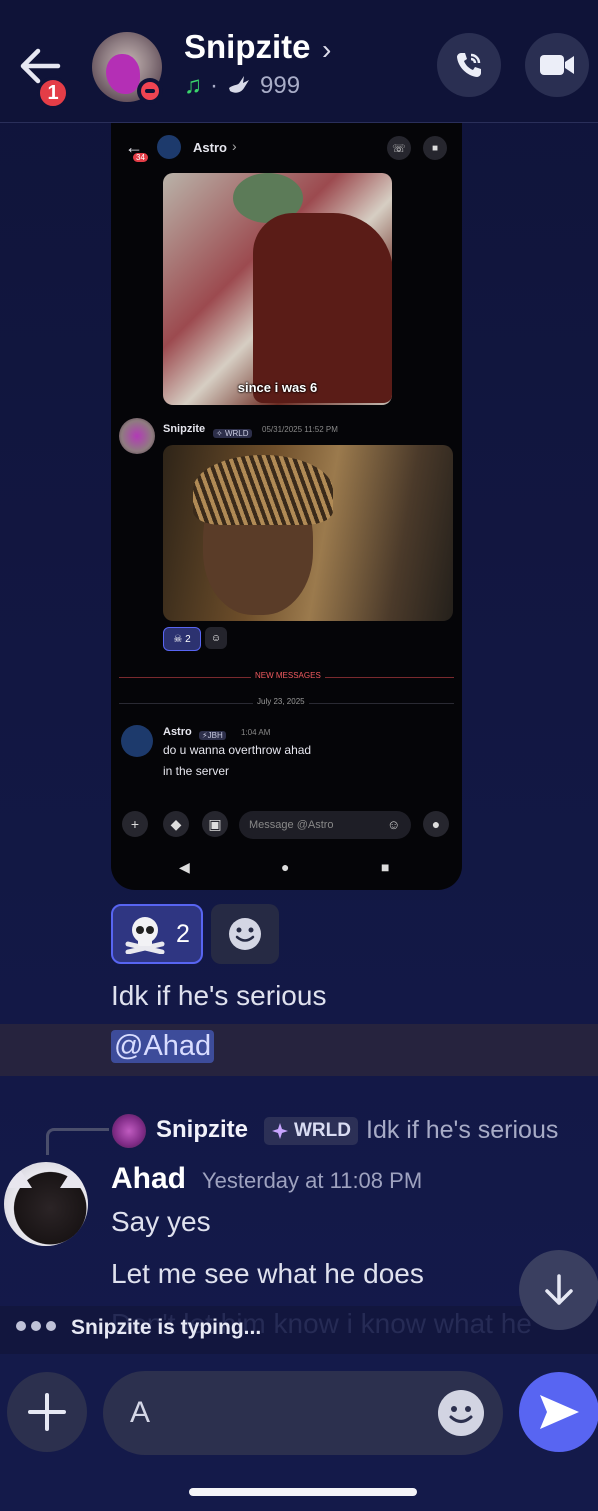  I want to click on music-note-icon: ♫, so click(193, 85).